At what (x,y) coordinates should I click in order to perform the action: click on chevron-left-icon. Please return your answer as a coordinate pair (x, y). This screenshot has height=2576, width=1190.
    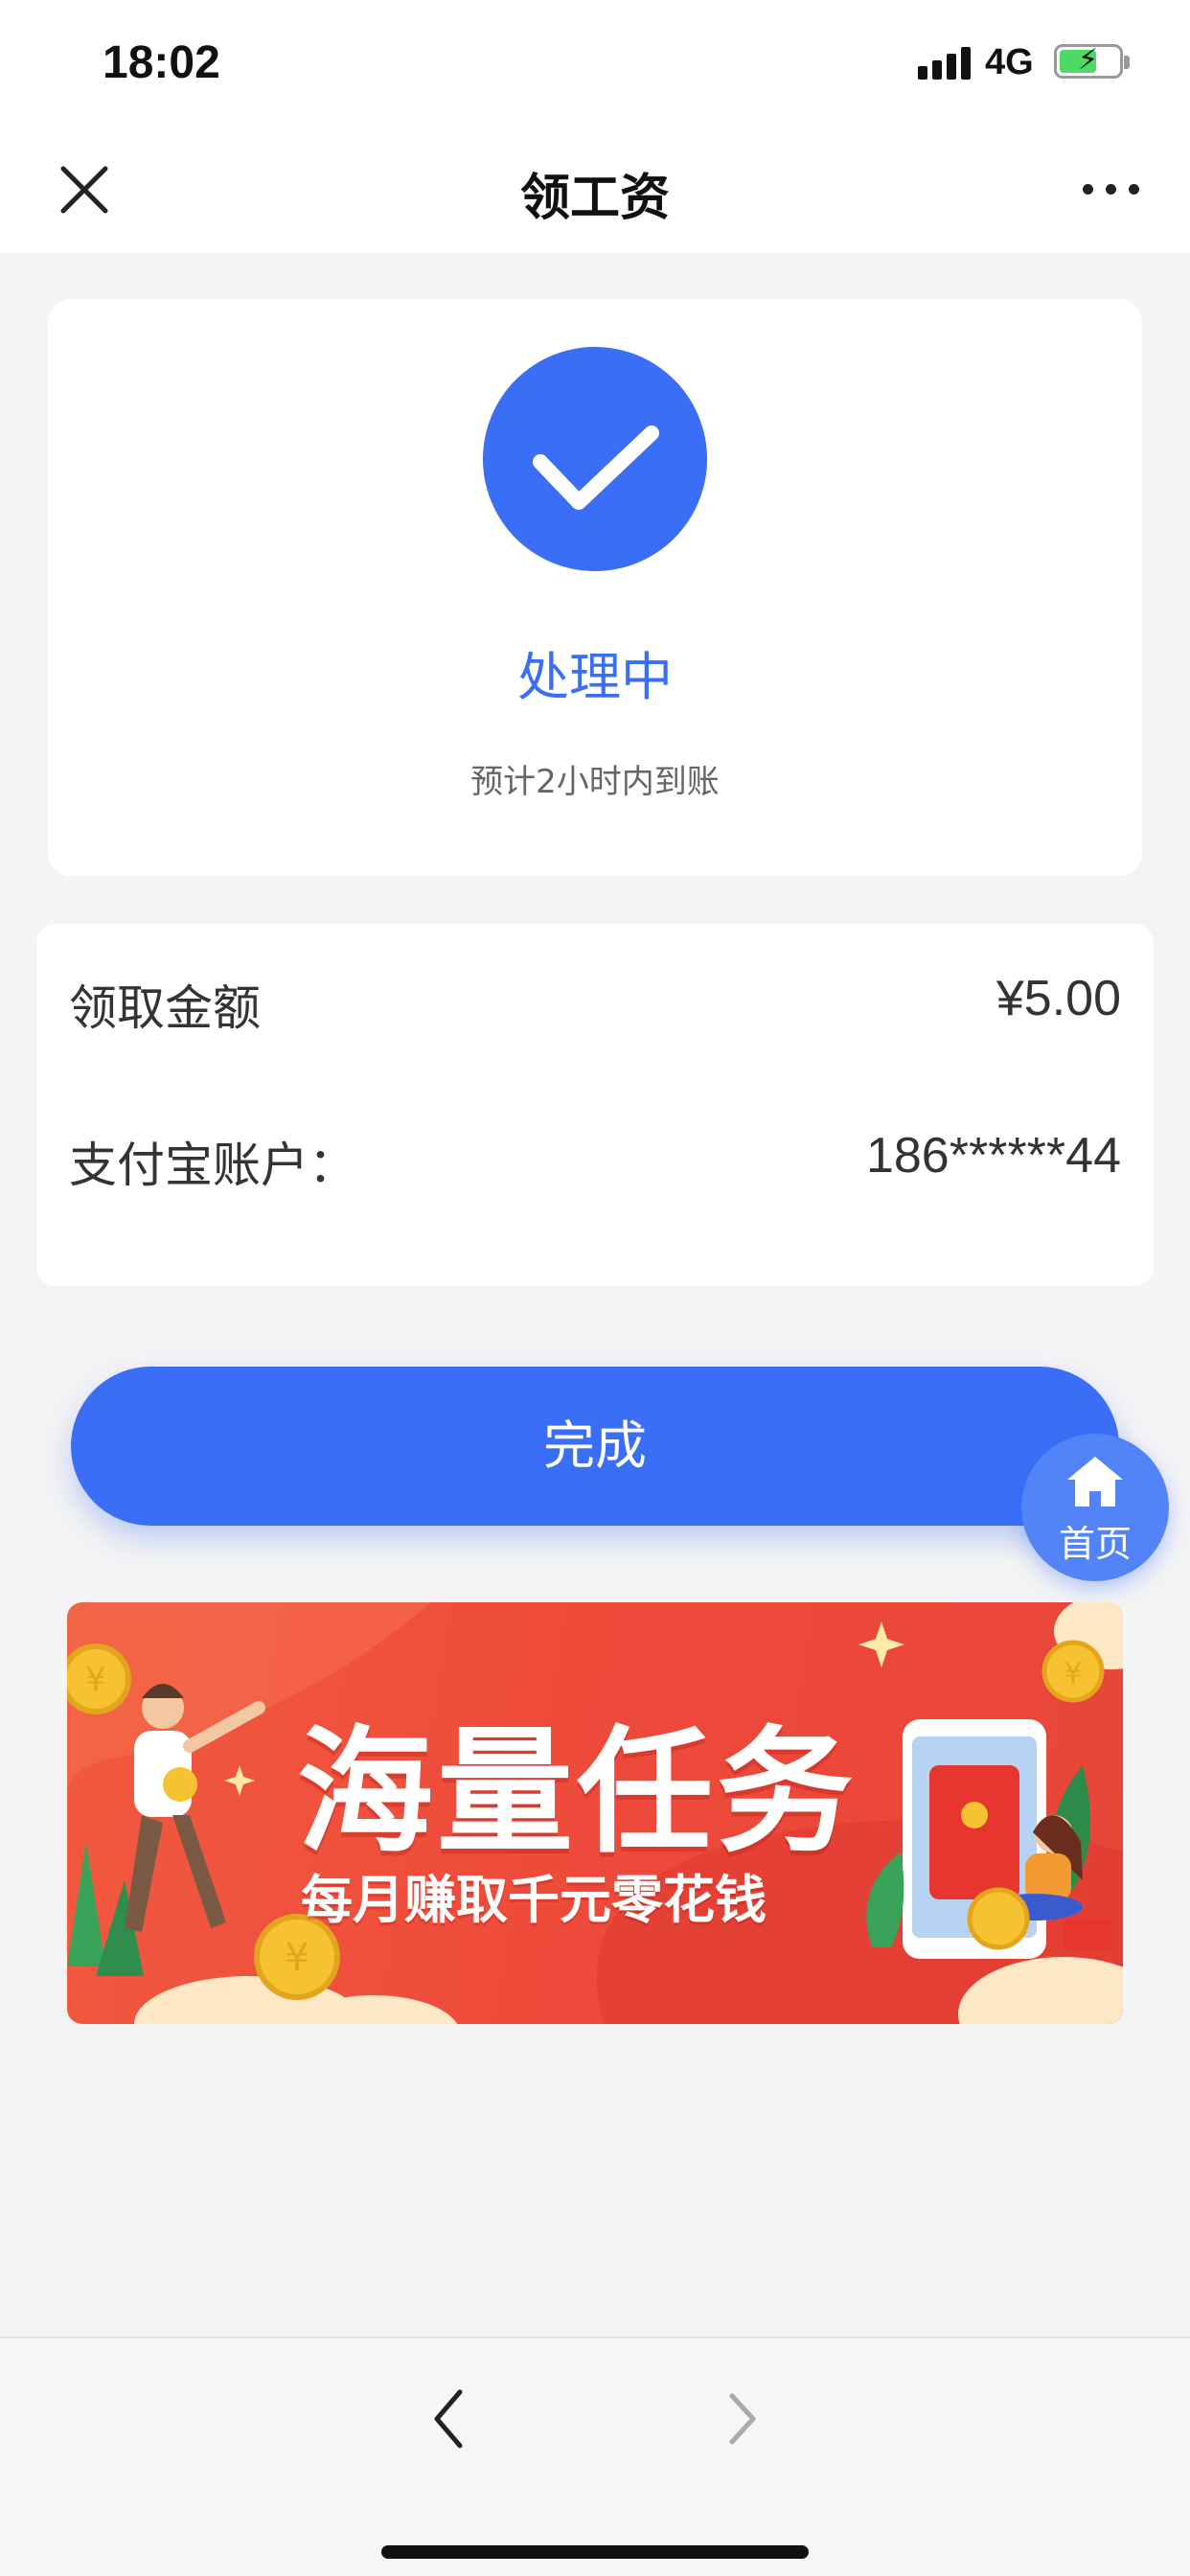
    Looking at the image, I should click on (449, 2419).